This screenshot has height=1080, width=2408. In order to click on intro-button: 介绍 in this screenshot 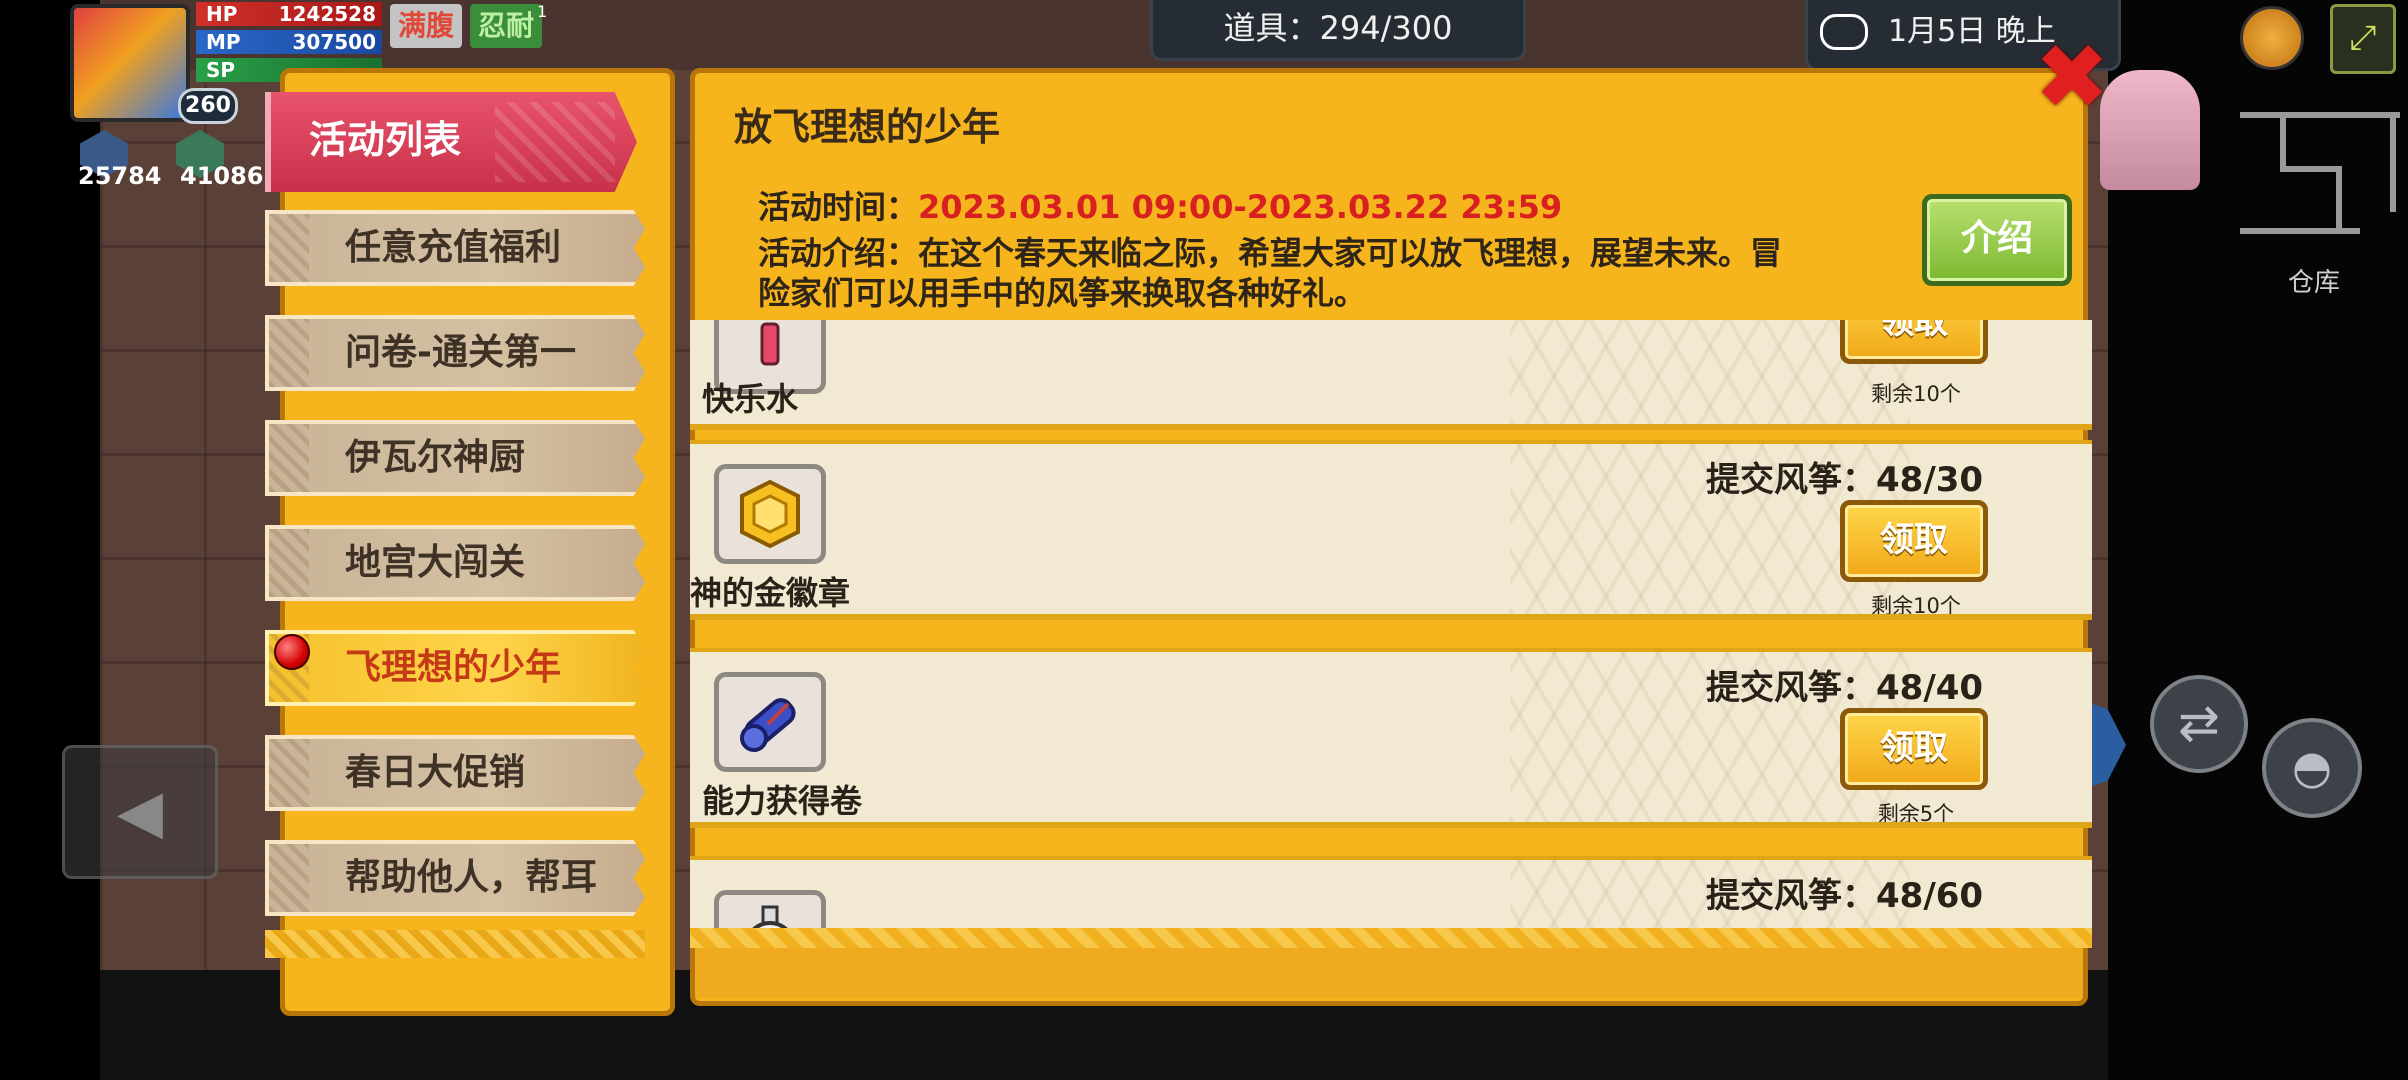, I will do `click(1997, 240)`.